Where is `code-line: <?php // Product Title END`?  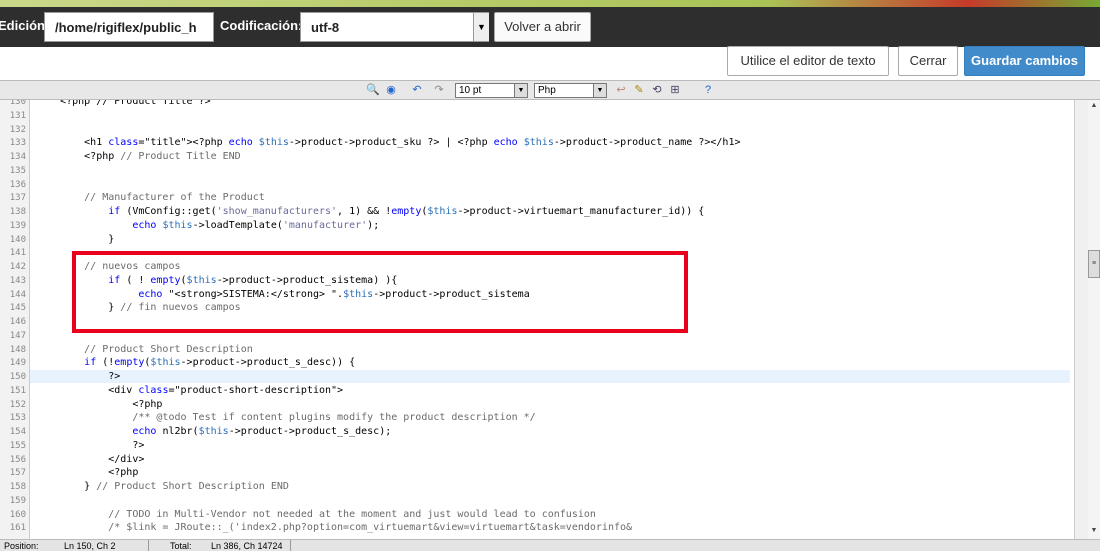
code-line: <?php // Product Title END is located at coordinates (138, 156).